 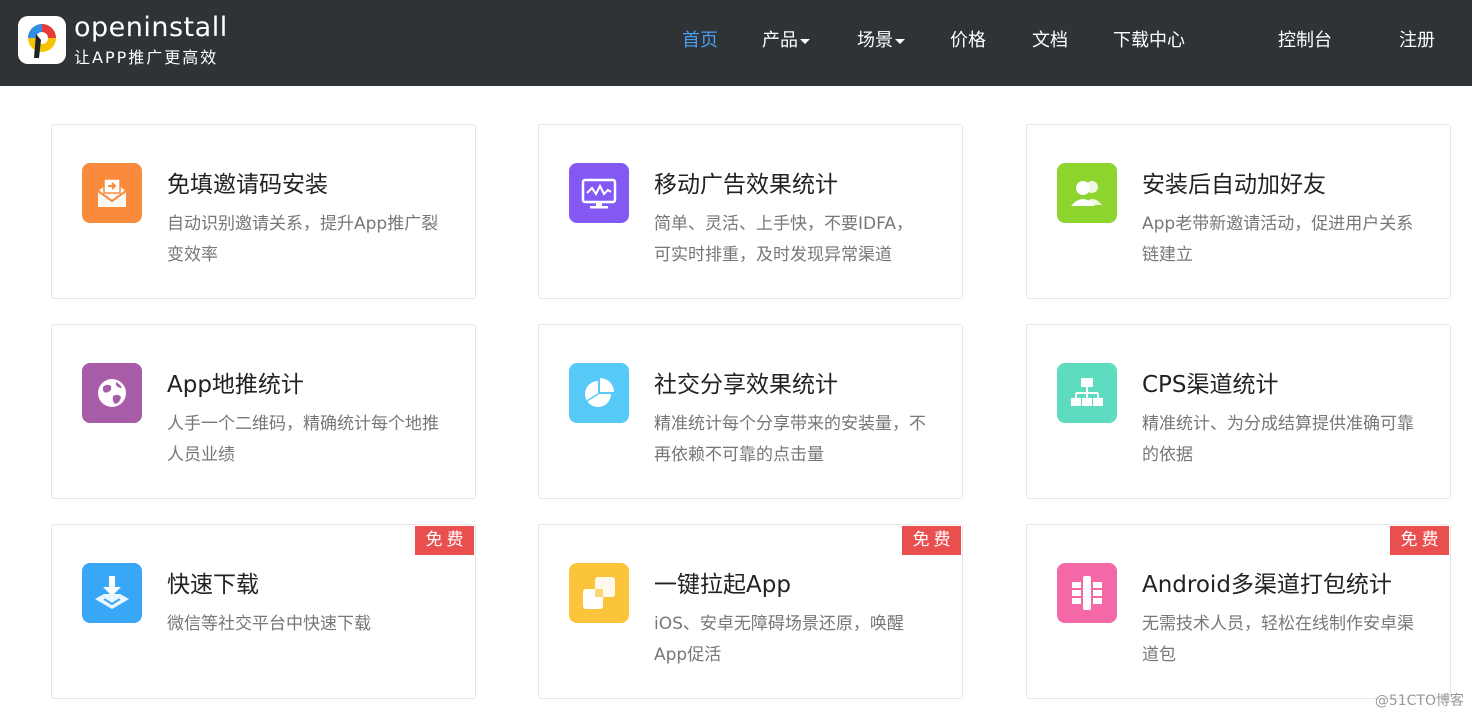 What do you see at coordinates (968, 41) in the screenshot?
I see `nav-pricing: 价格` at bounding box center [968, 41].